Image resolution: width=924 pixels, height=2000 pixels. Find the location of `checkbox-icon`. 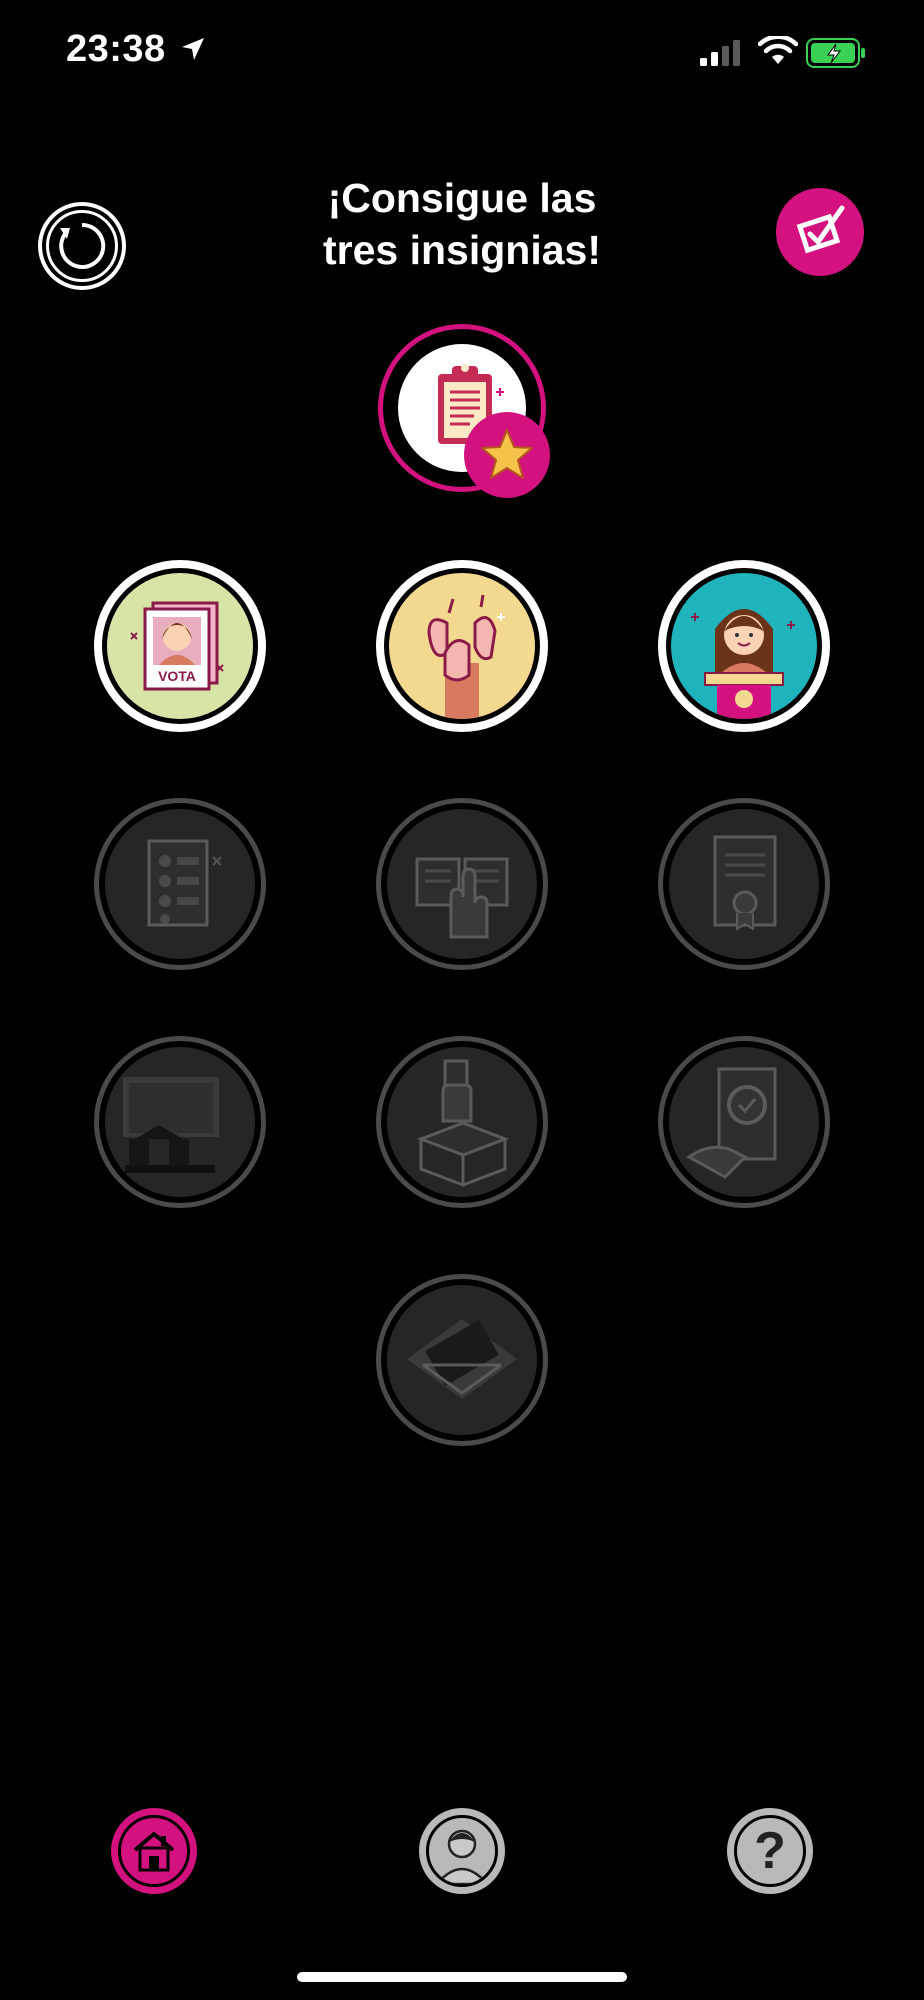

checkbox-icon is located at coordinates (820, 229).